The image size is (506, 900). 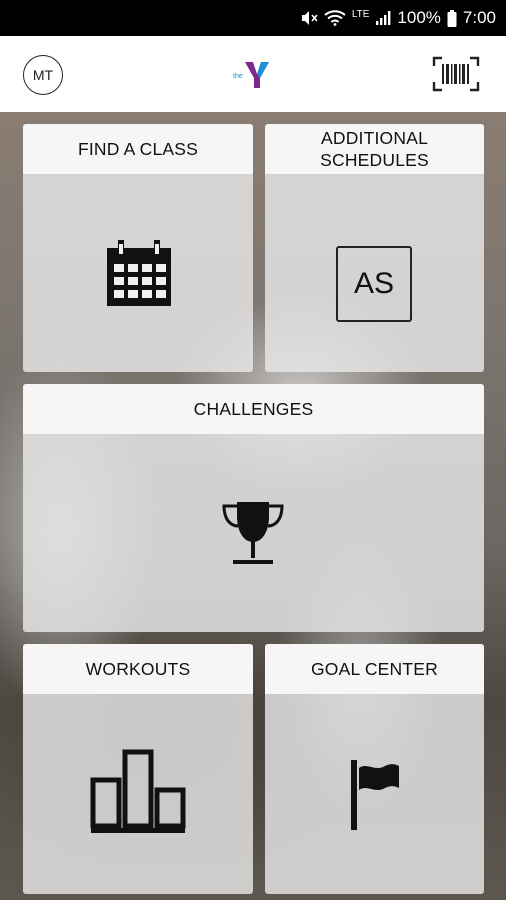 I want to click on additional-schedules-tile: ADDITIONAL SCHEDULES AS, so click(x=374, y=248).